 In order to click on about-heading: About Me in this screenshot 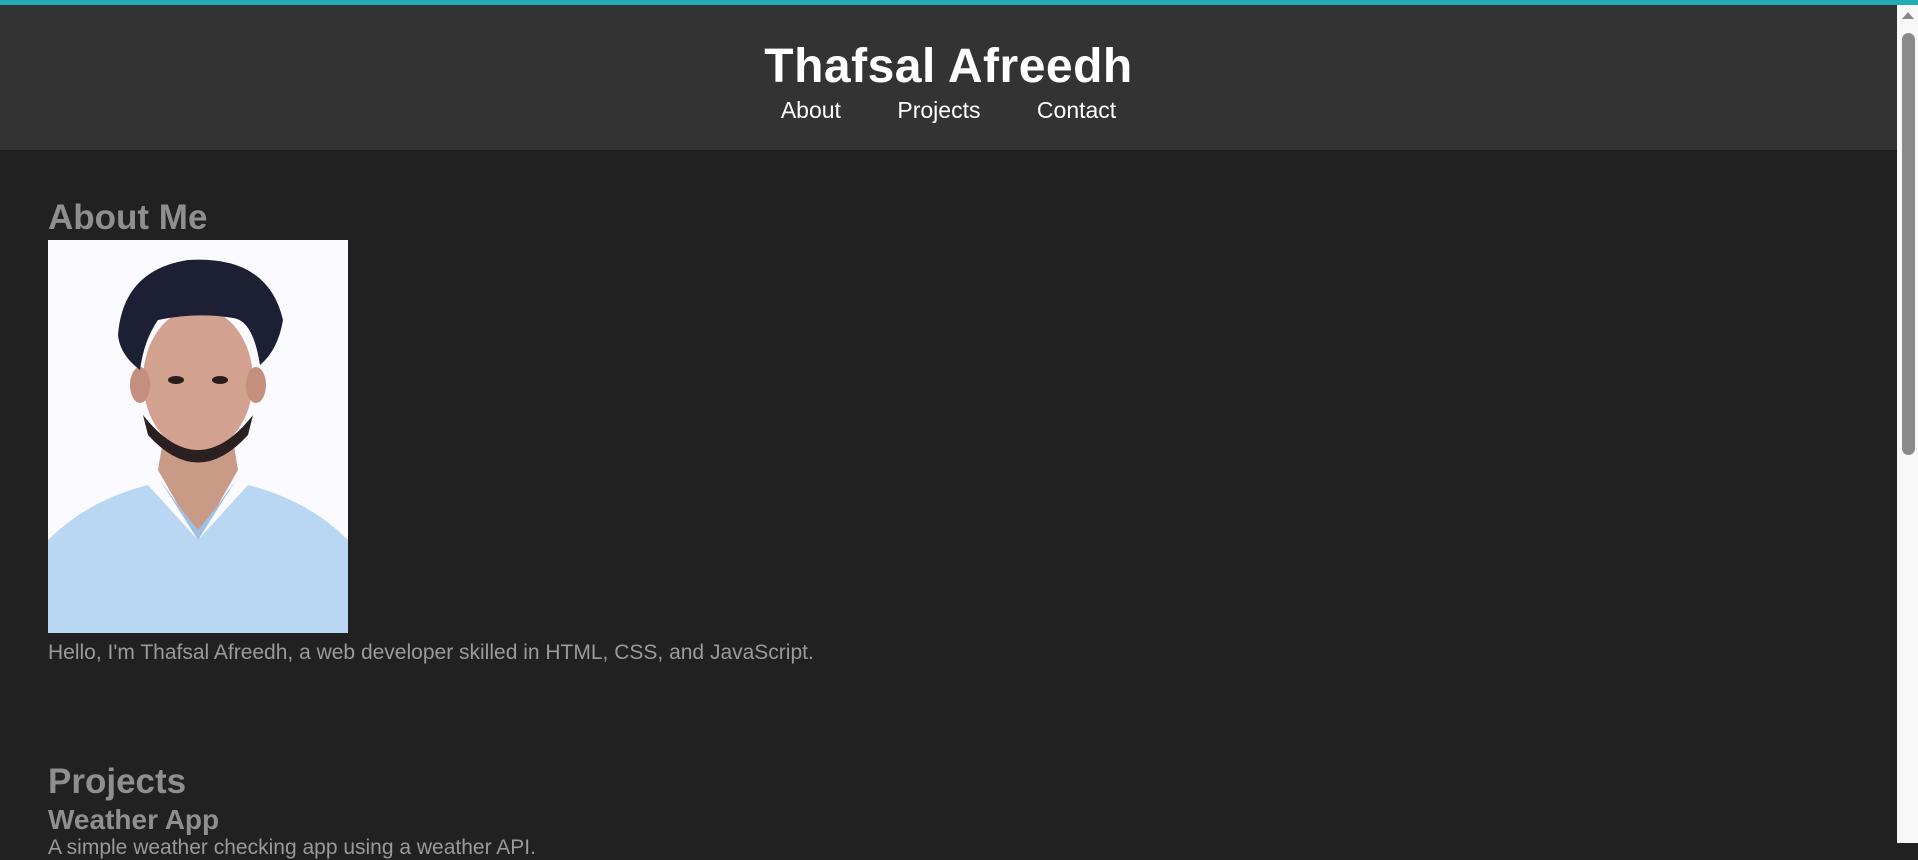, I will do `click(128, 217)`.